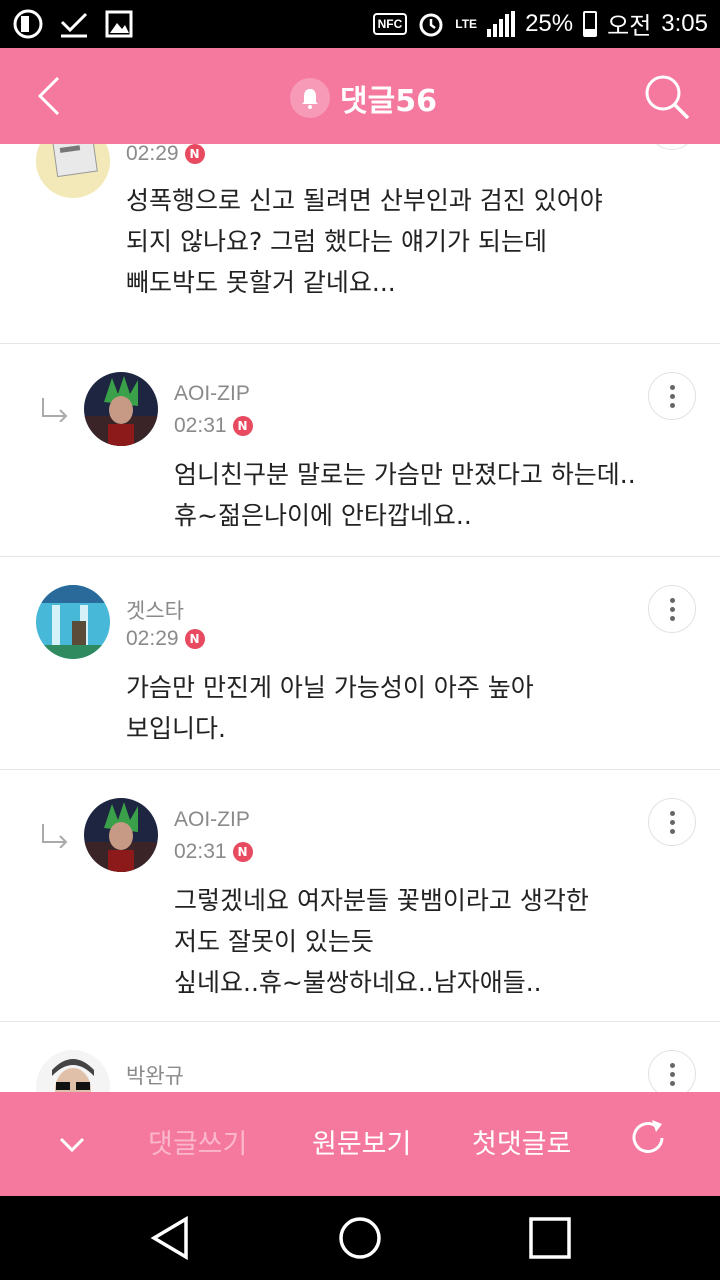 This screenshot has width=720, height=1280. I want to click on first-comment-button: 첫댓글로, so click(521, 1141).